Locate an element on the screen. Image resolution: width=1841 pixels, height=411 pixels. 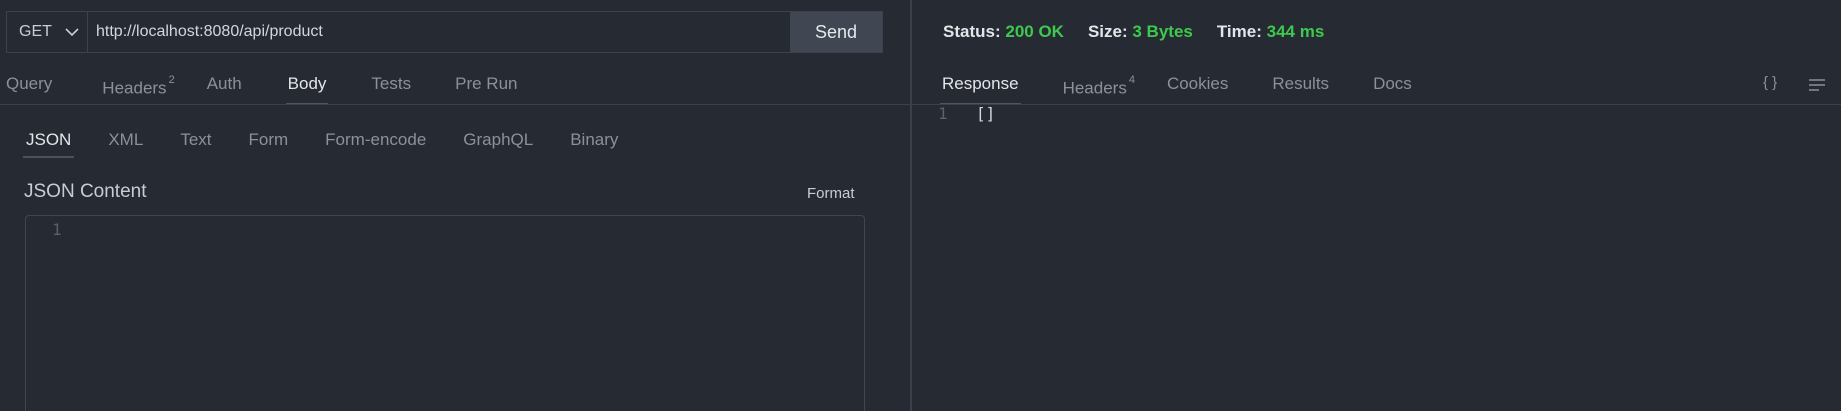
tab-results-label: Results is located at coordinates (1301, 83).